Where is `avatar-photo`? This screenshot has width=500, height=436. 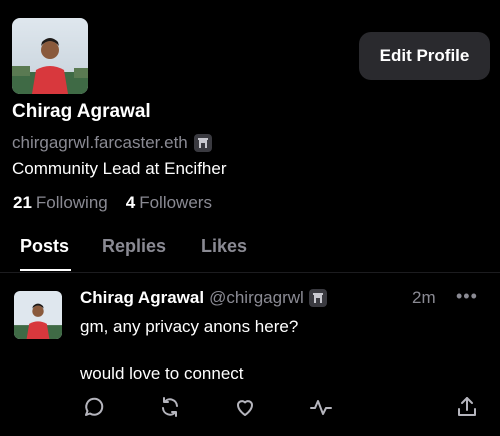
avatar-photo is located at coordinates (50, 56).